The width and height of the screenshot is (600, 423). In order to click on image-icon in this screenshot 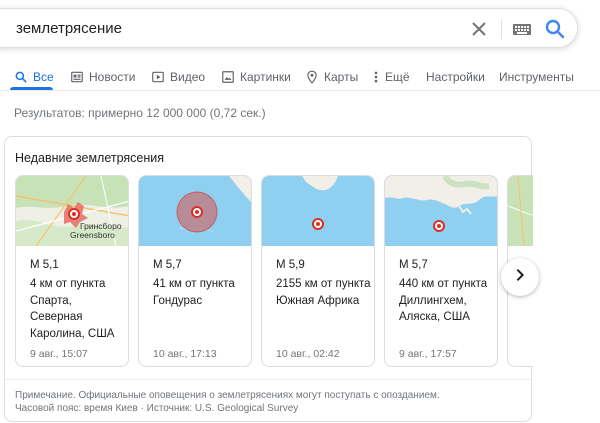, I will do `click(228, 77)`.